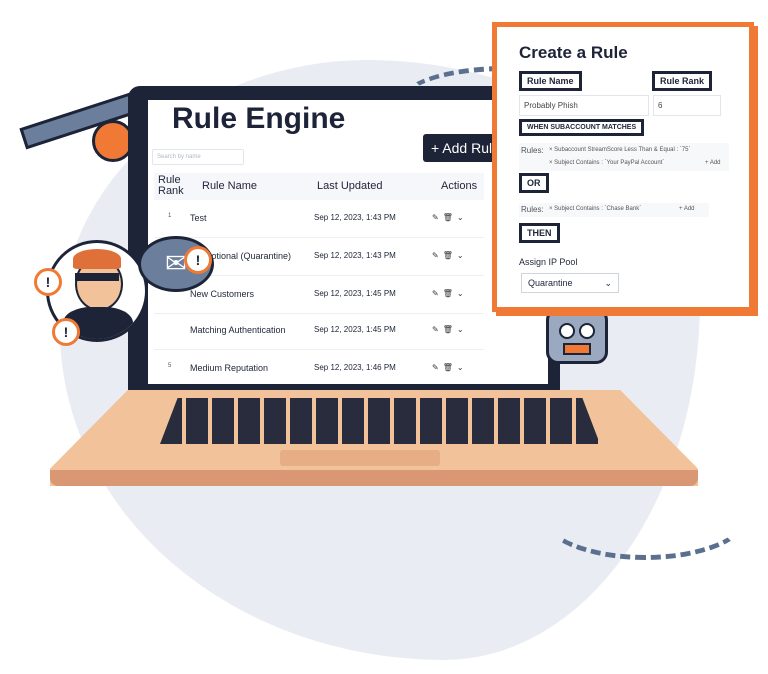  Describe the element at coordinates (230, 186) in the screenshot. I see `col-name: Rule Name` at that location.